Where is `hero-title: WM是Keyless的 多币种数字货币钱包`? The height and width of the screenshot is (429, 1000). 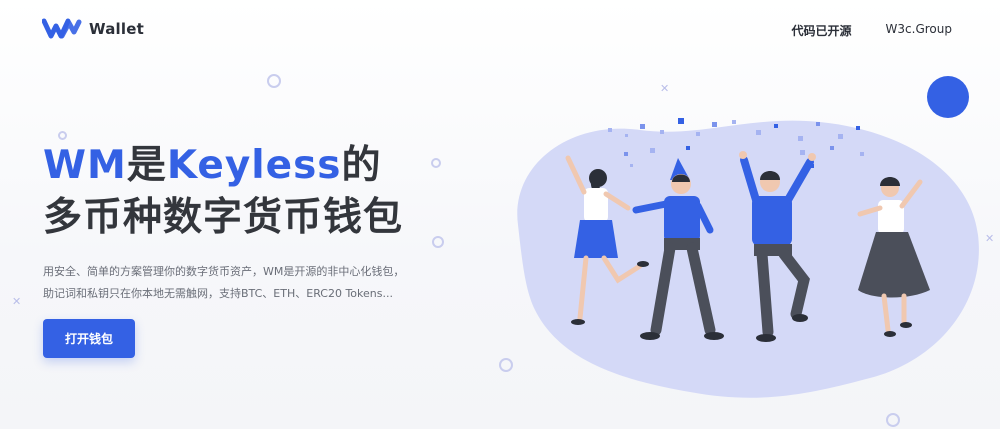
hero-title: WM是Keyless的 多币种数字货币钱包 is located at coordinates (223, 192).